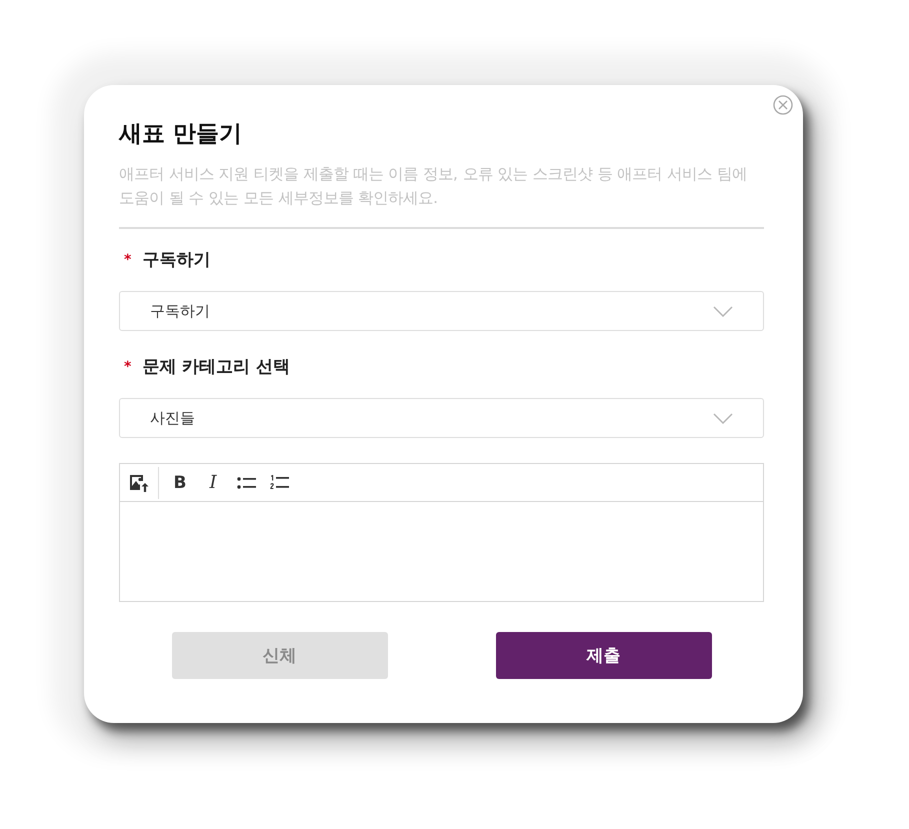  Describe the element at coordinates (180, 311) in the screenshot. I see `dropdown-value: 구독하기` at that location.